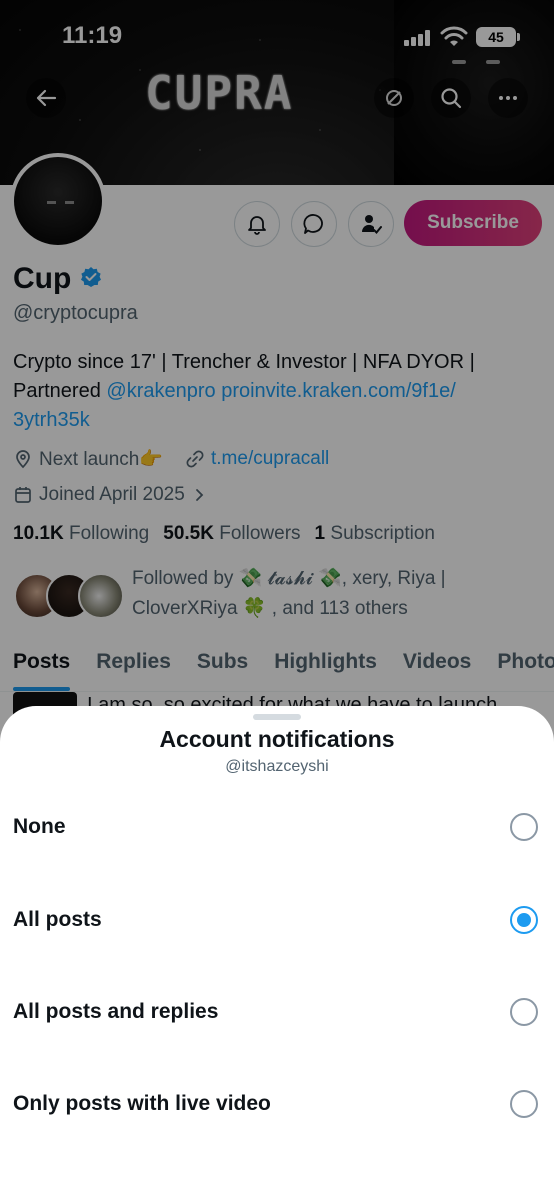  Describe the element at coordinates (57, 919) in the screenshot. I see `option-label: All posts` at that location.